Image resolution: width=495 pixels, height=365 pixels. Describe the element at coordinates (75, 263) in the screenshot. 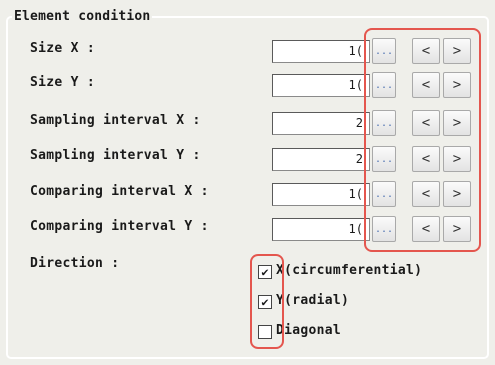

I see `direction-label: Direction :` at that location.